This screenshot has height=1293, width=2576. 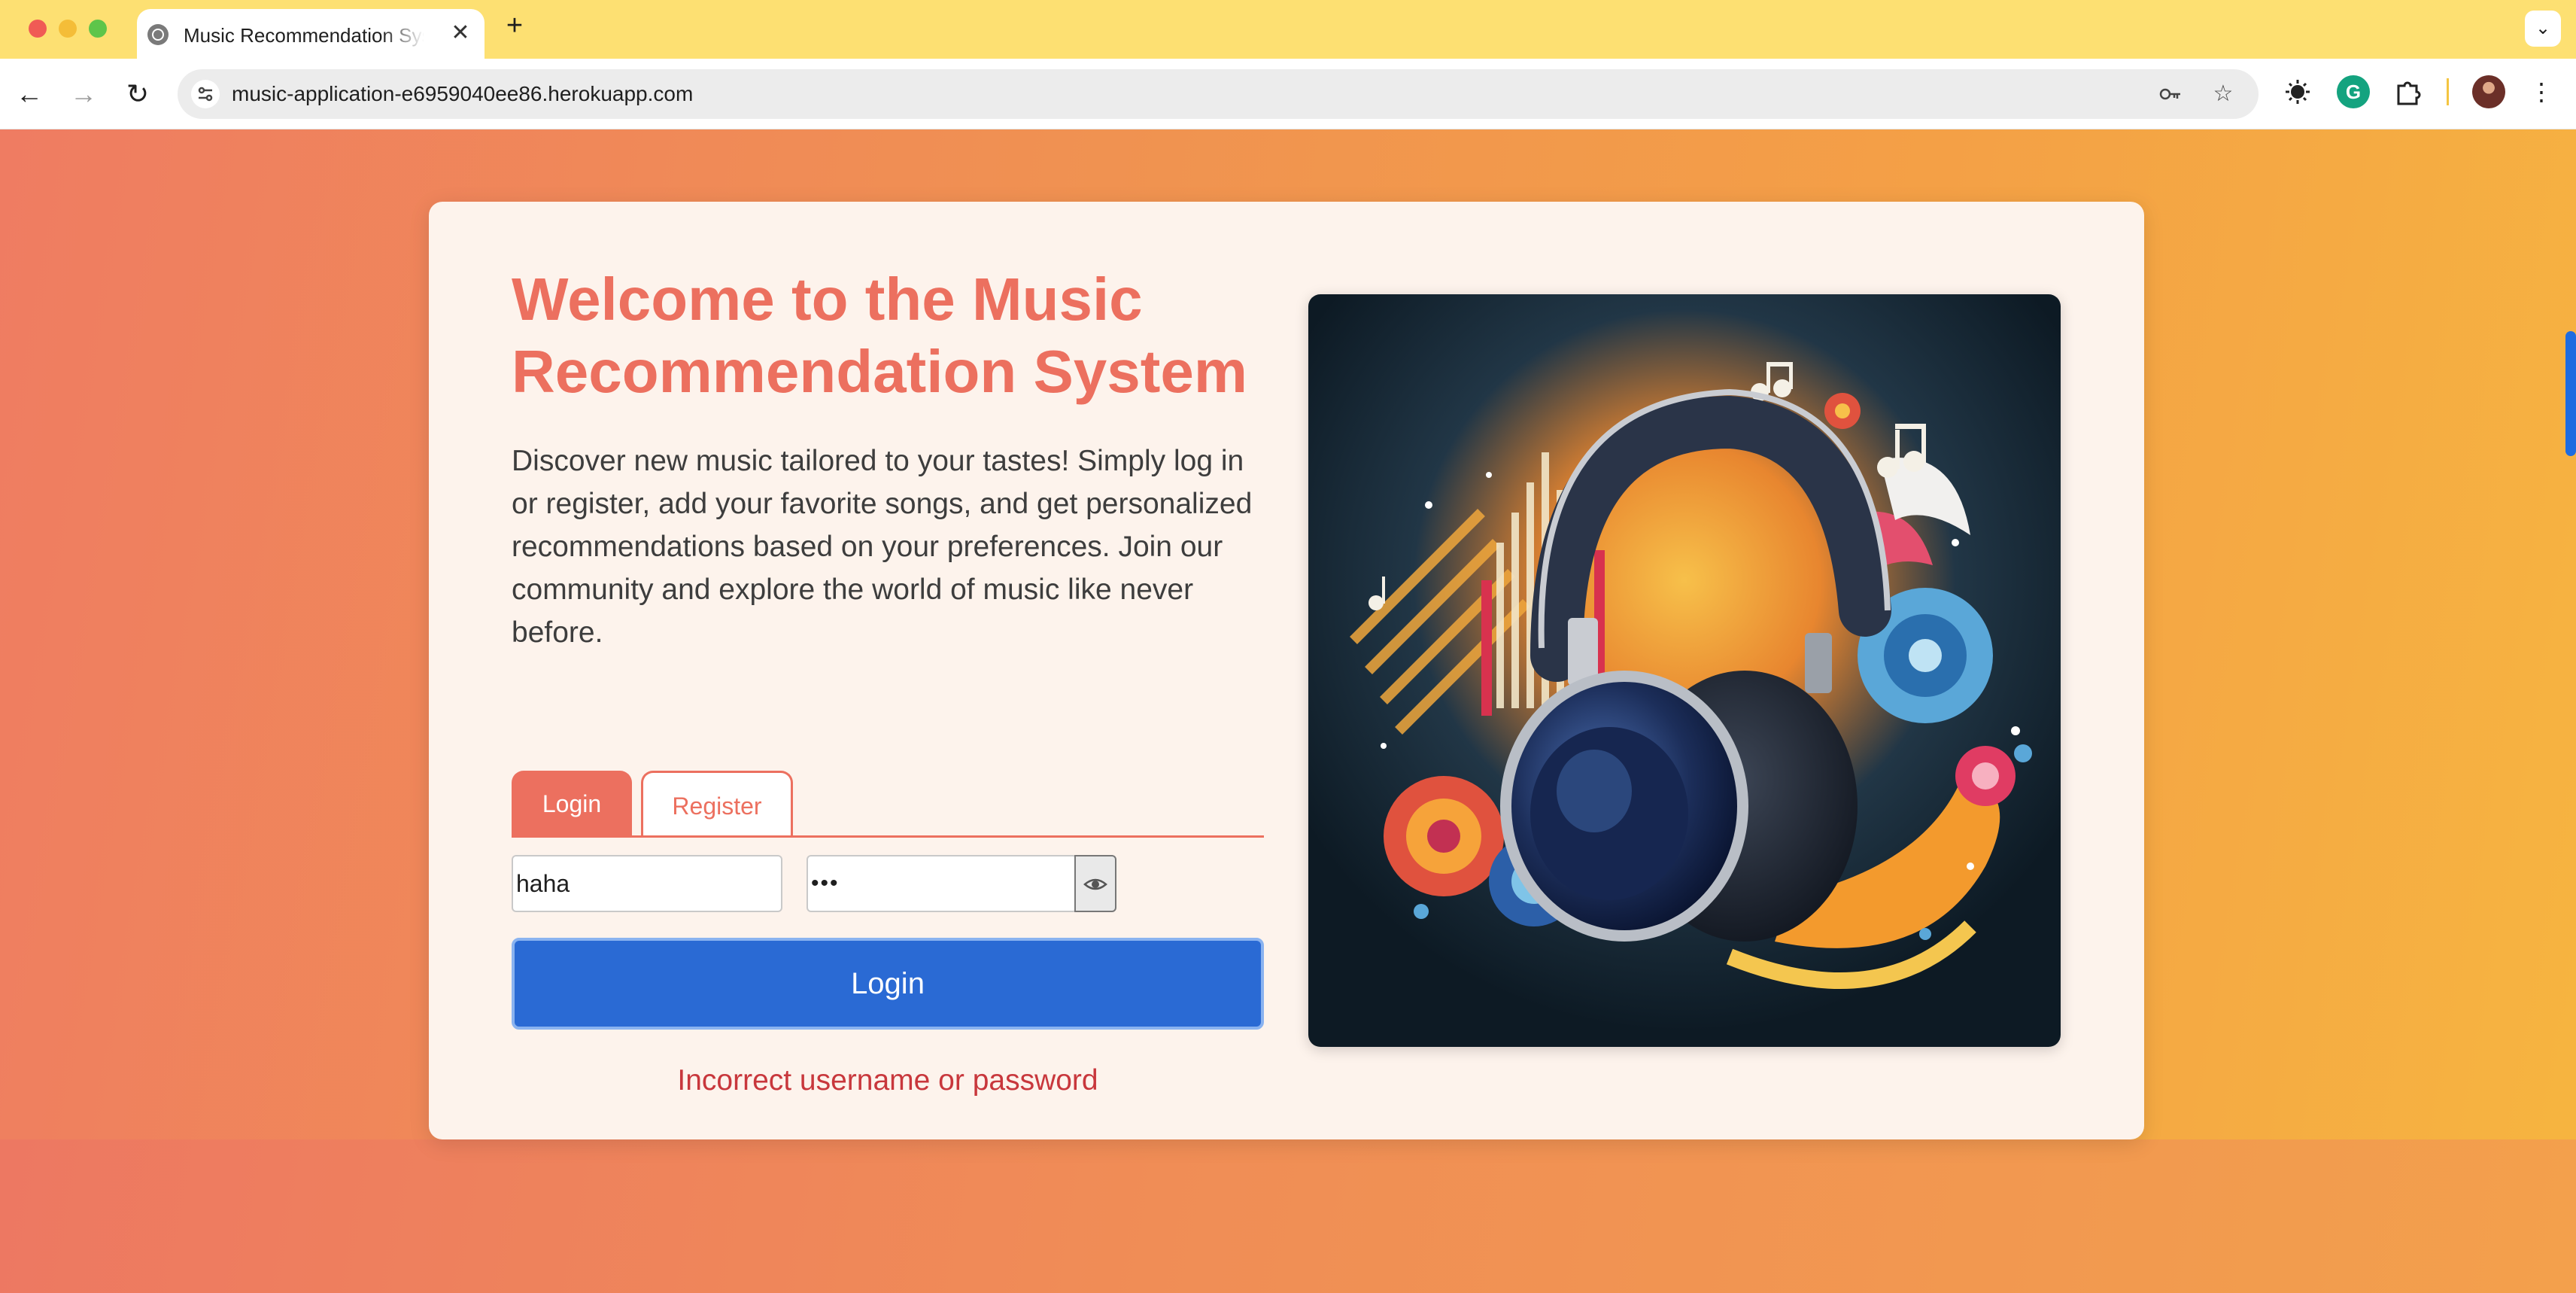 I want to click on page-footer-area, so click(x=1288, y=1216).